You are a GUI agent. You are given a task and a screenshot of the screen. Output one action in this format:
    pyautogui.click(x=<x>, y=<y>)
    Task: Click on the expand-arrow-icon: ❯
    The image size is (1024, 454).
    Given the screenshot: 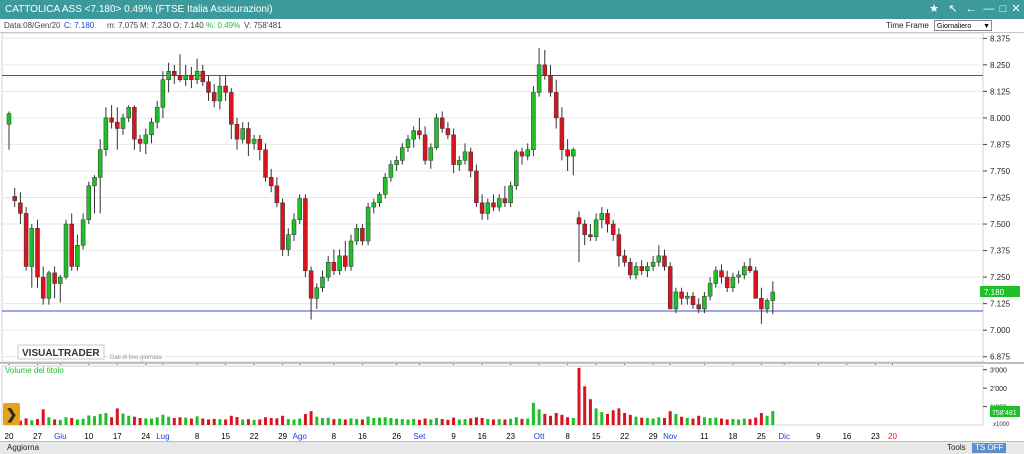 What is the action you would take?
    pyautogui.click(x=11, y=414)
    